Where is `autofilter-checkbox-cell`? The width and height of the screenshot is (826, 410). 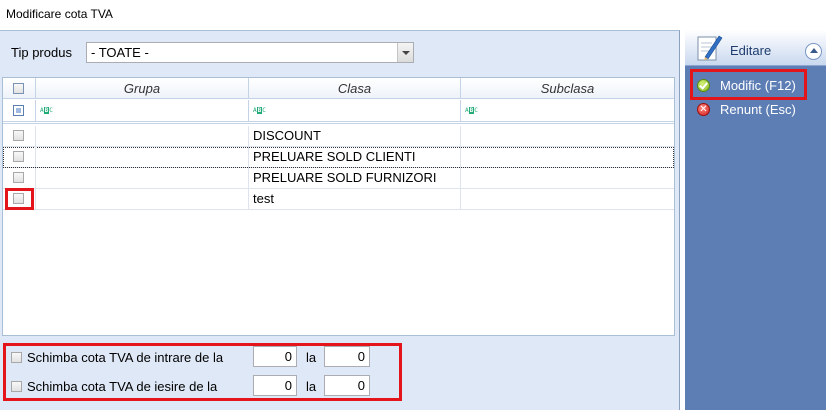 autofilter-checkbox-cell is located at coordinates (19, 110).